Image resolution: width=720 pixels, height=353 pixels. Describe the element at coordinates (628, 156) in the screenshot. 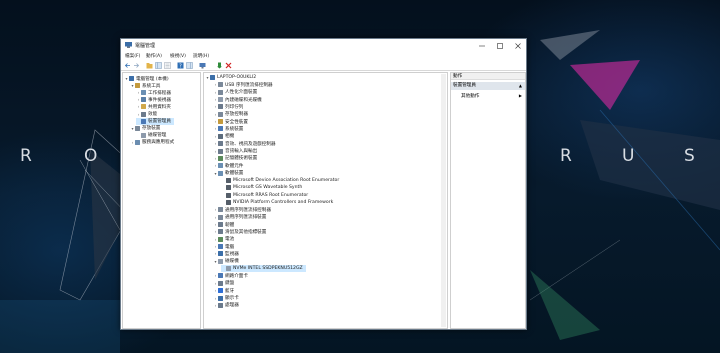

I see `wallpaper-letter: U` at that location.